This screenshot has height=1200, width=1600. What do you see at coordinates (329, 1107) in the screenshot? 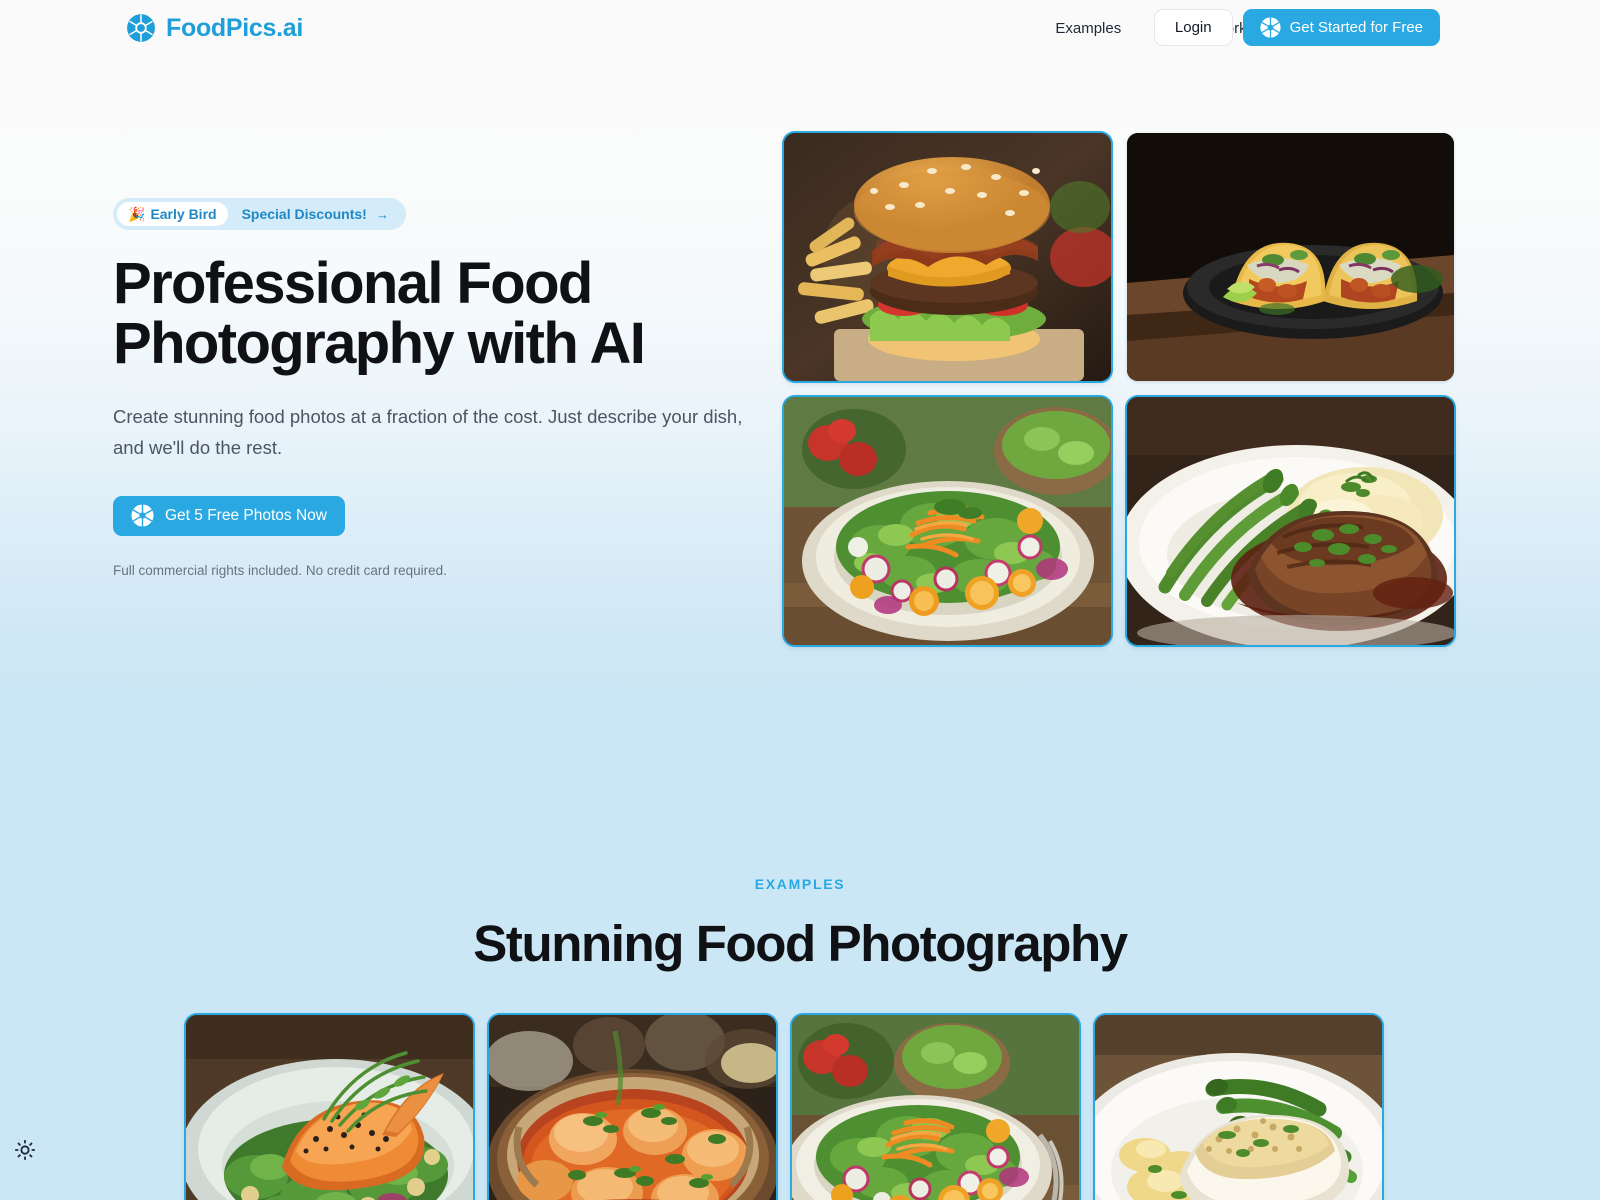
I see `gallery-photo-salmon` at bounding box center [329, 1107].